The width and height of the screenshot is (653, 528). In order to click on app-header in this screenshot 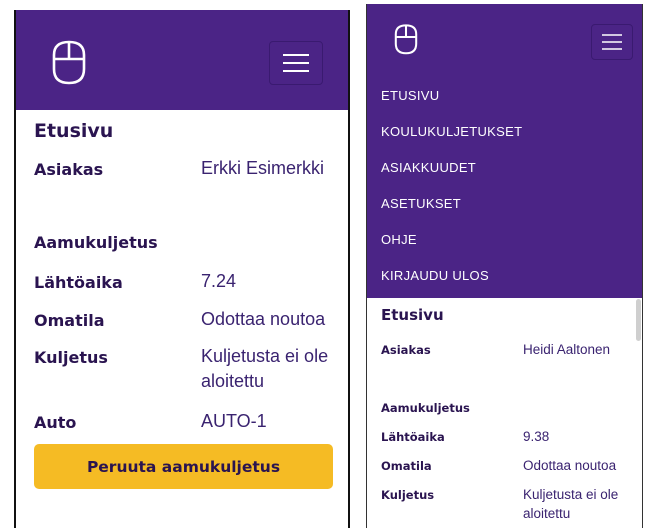, I will do `click(182, 60)`.